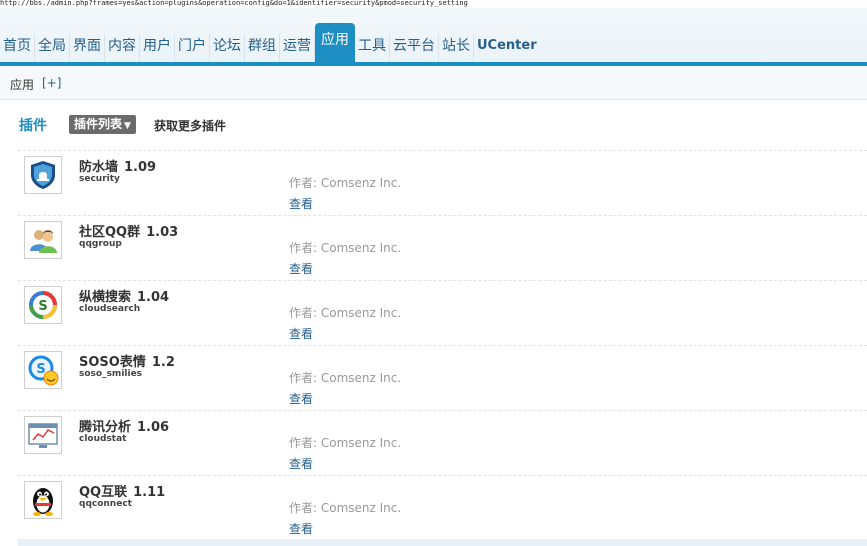 This screenshot has width=867, height=546. What do you see at coordinates (105, 427) in the screenshot?
I see `plugin-name: 腾讯分析` at bounding box center [105, 427].